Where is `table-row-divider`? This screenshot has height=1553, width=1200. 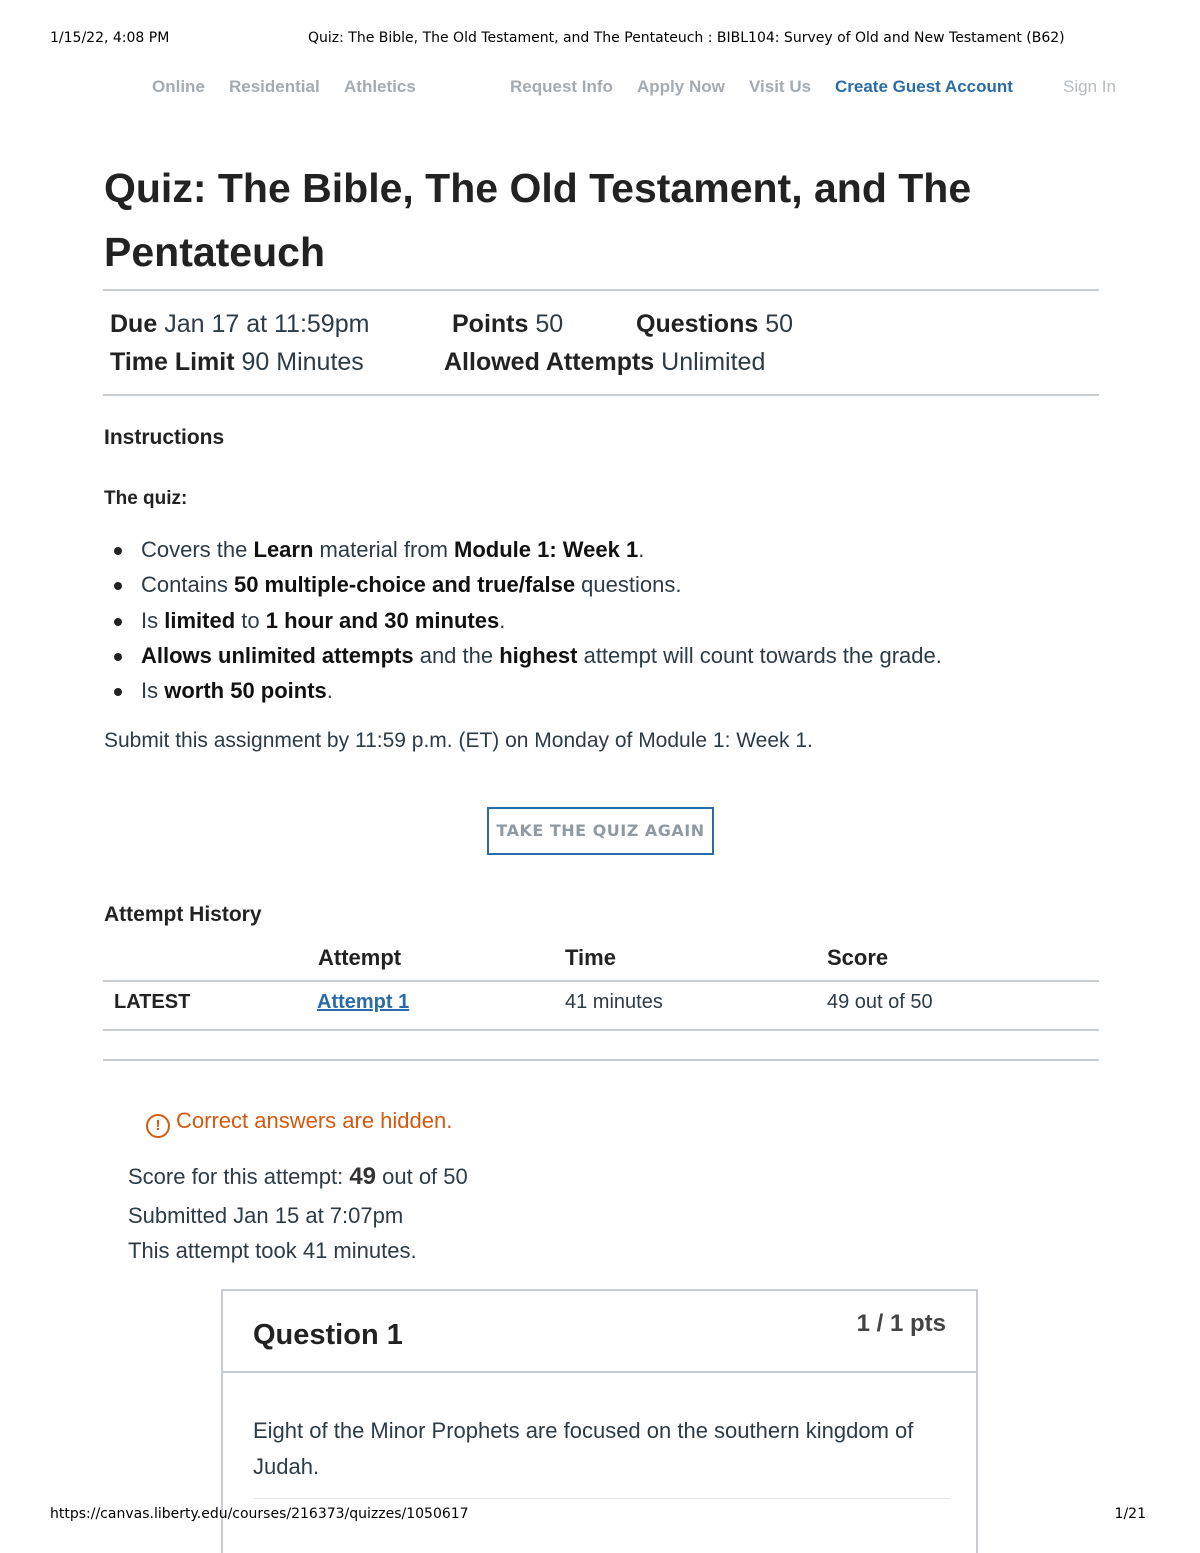
table-row-divider is located at coordinates (601, 1030).